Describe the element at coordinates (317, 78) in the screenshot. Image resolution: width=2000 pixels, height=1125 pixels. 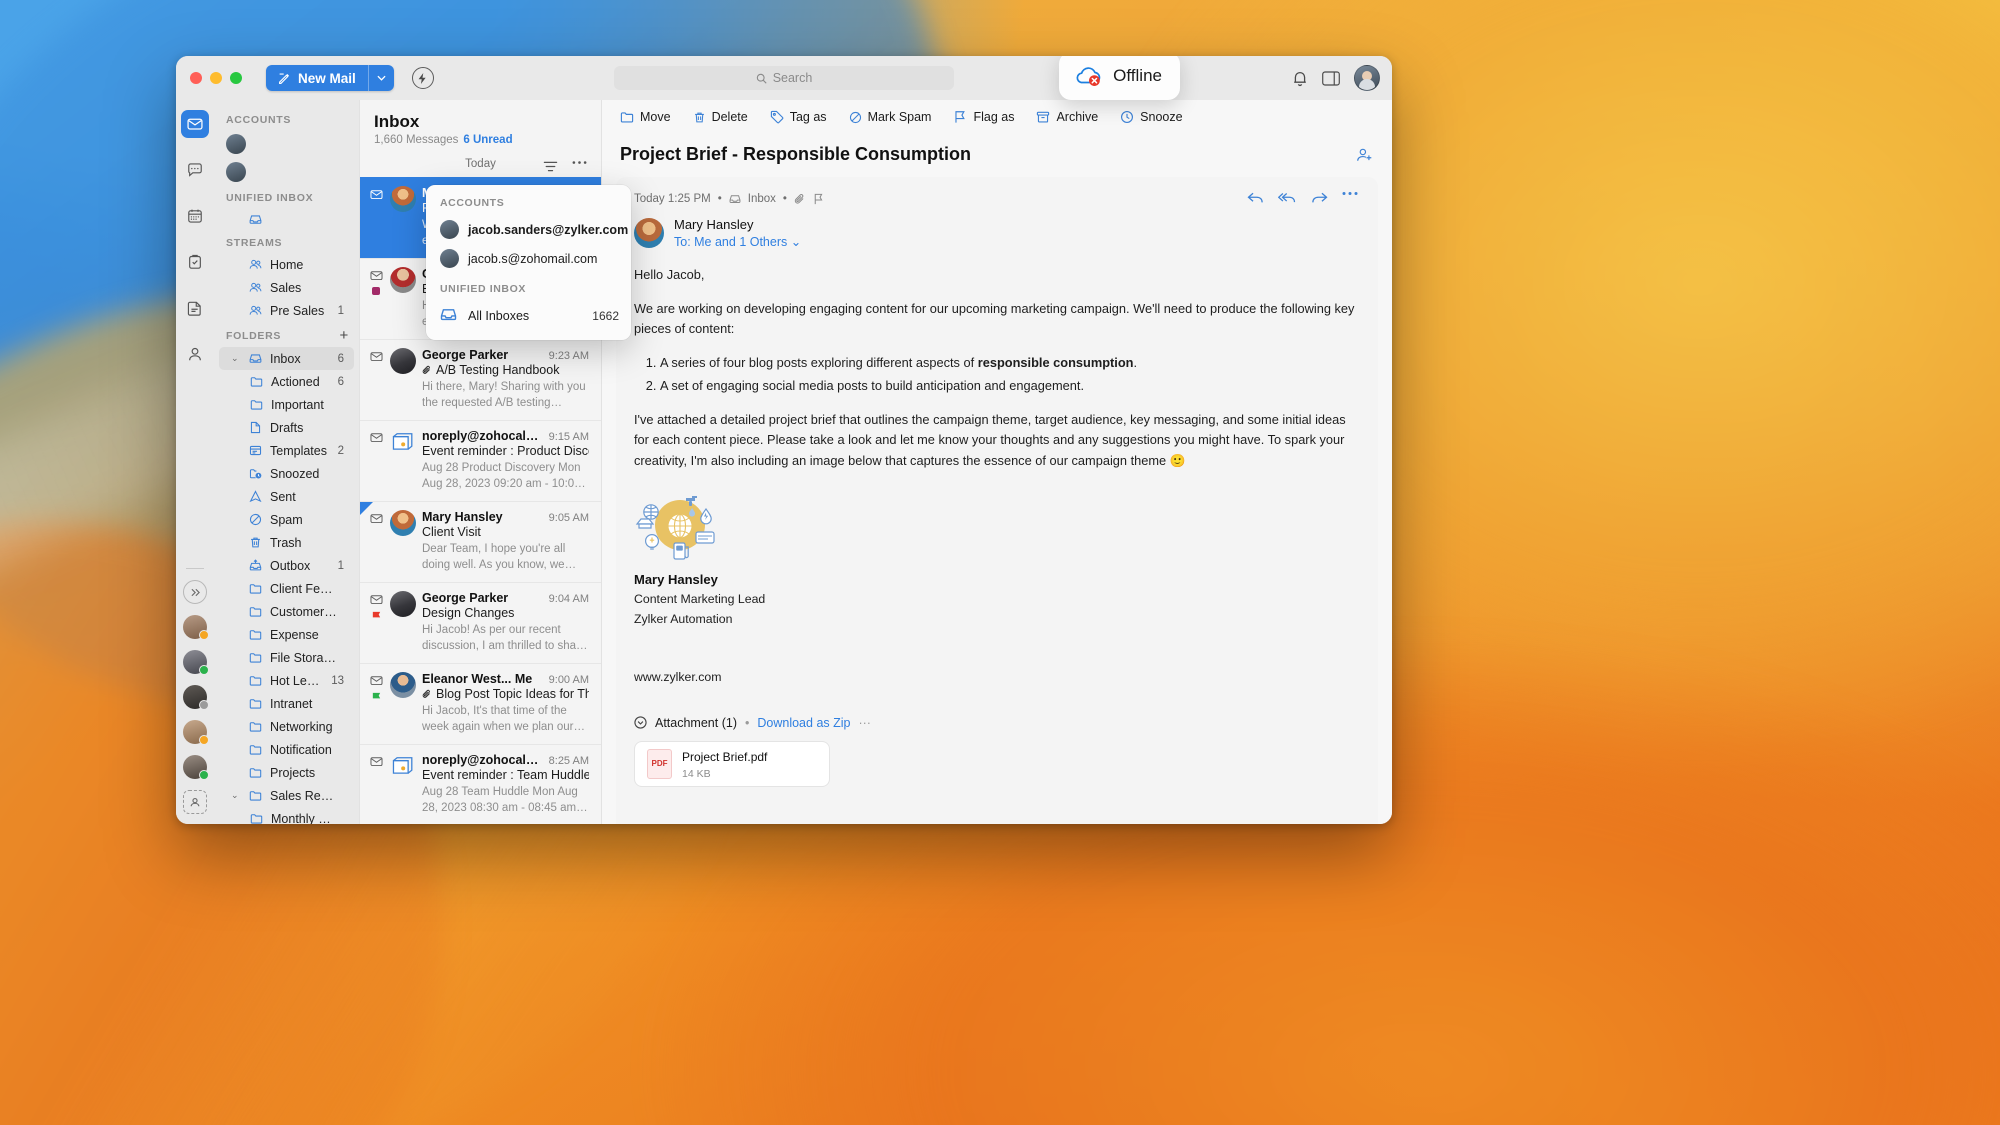
I see `new-mail-button: New Mail` at that location.